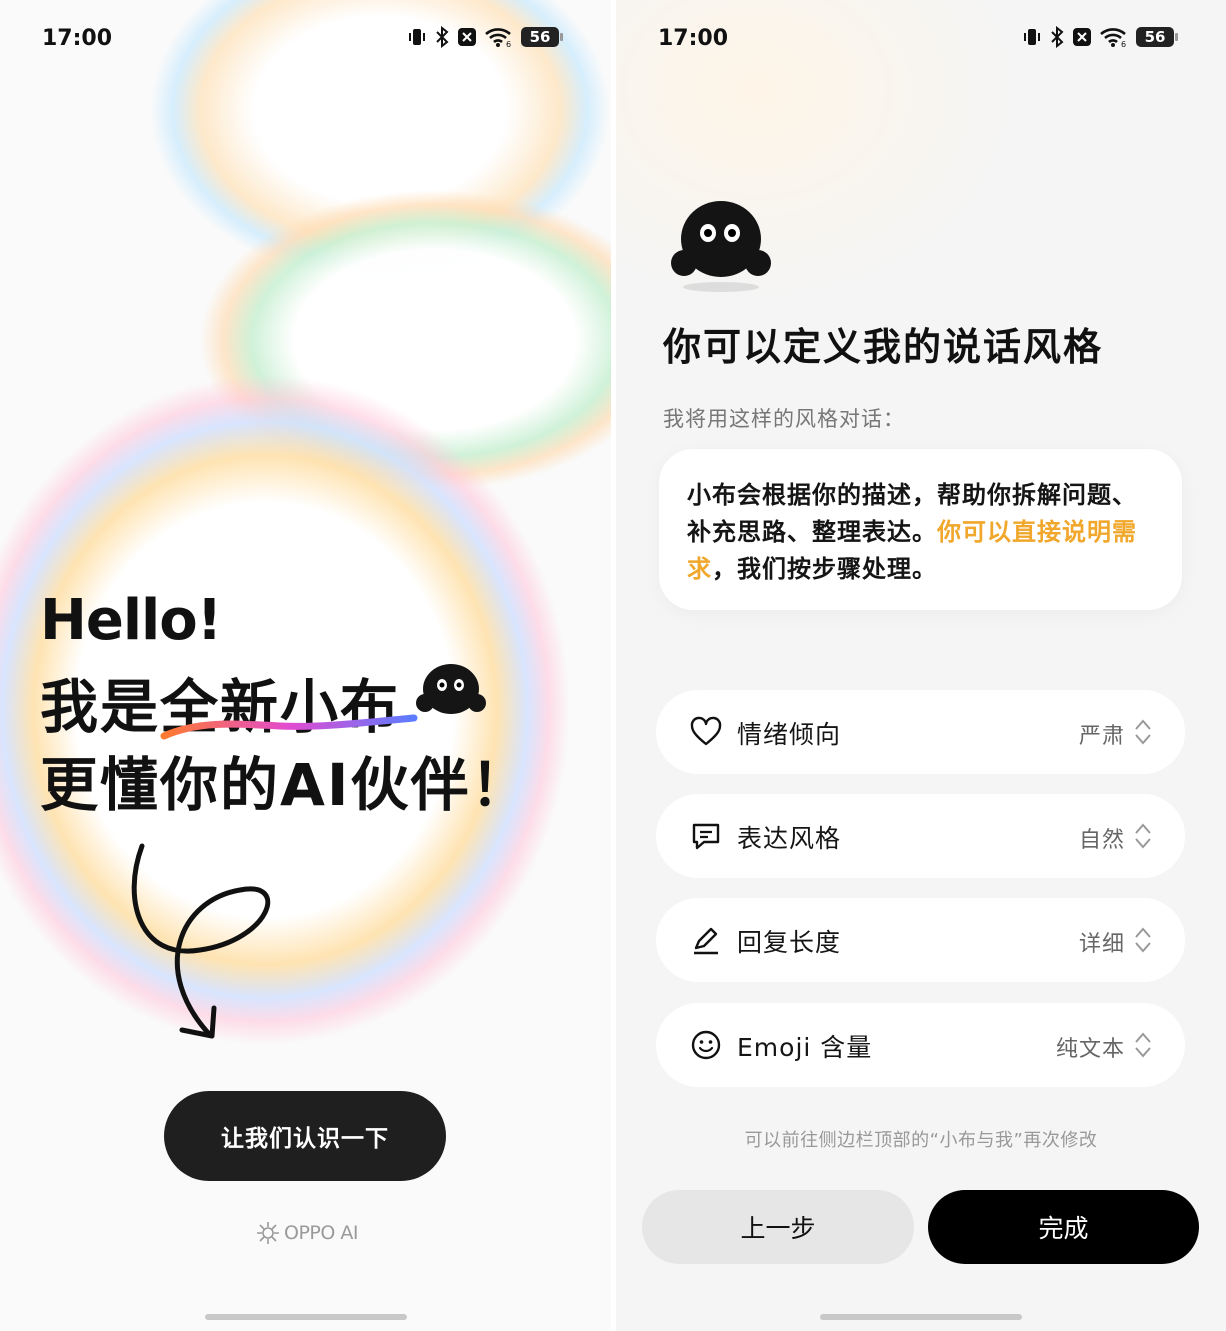  I want to click on option-value: 详细, so click(1101, 944).